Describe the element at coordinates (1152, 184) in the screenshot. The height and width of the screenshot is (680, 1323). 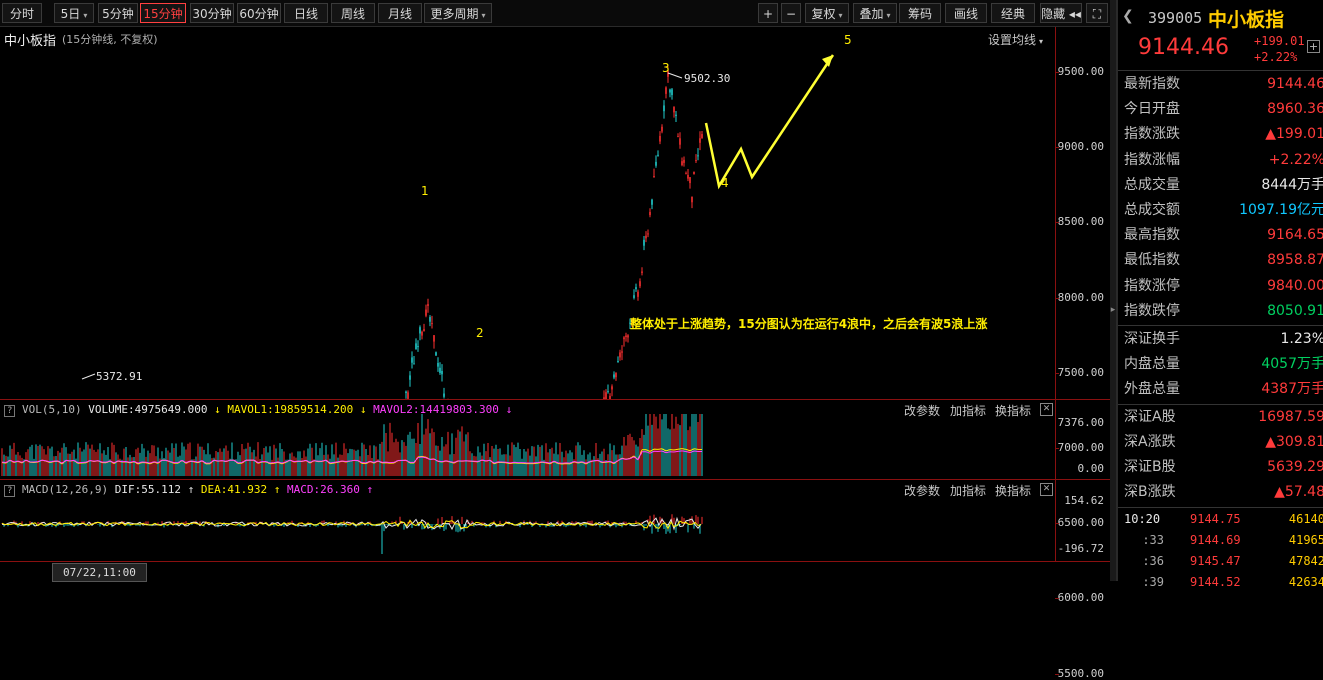
I see `quote-row-label: 总成交量` at that location.